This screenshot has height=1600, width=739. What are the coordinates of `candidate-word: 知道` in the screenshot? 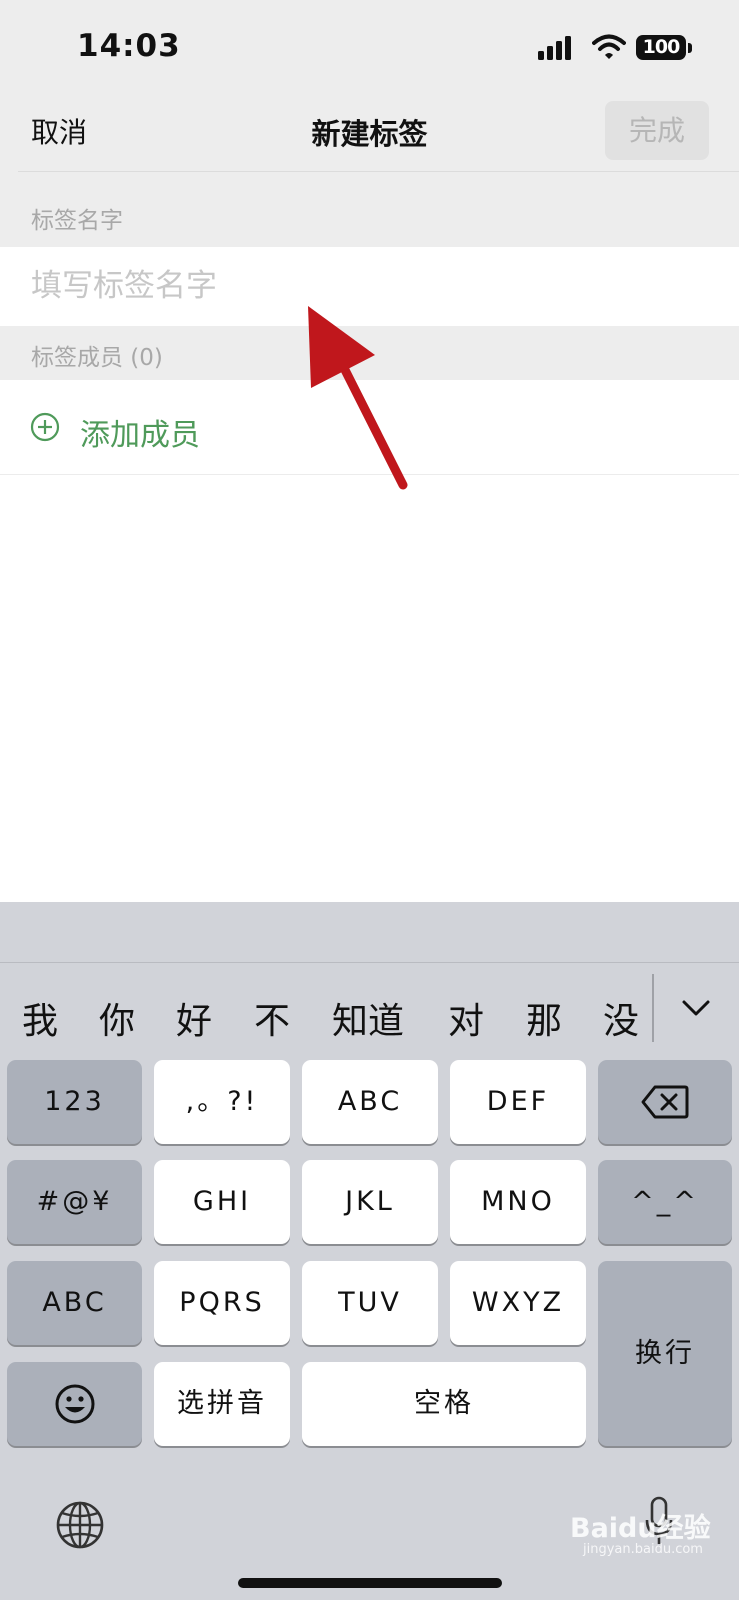 It's located at (368, 1018).